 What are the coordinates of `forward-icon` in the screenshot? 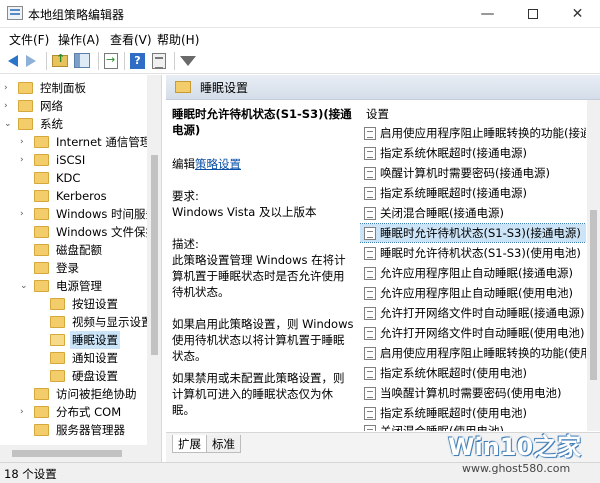 It's located at (31, 61).